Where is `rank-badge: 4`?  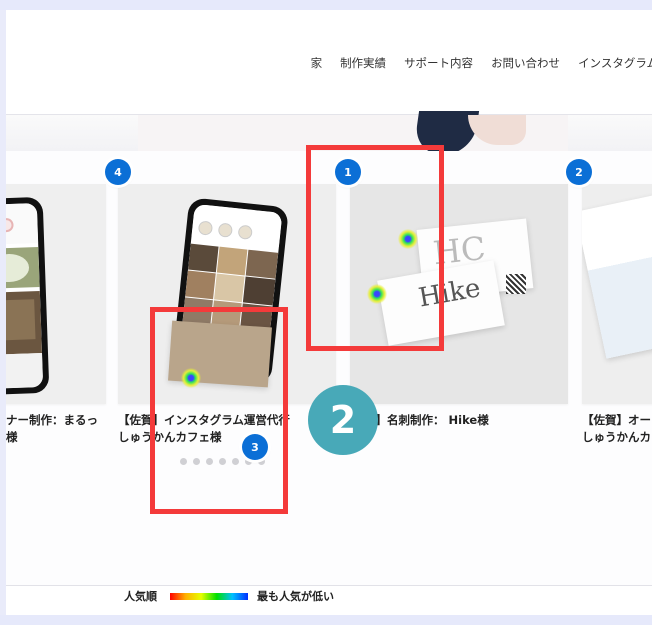 rank-badge: 4 is located at coordinates (118, 172).